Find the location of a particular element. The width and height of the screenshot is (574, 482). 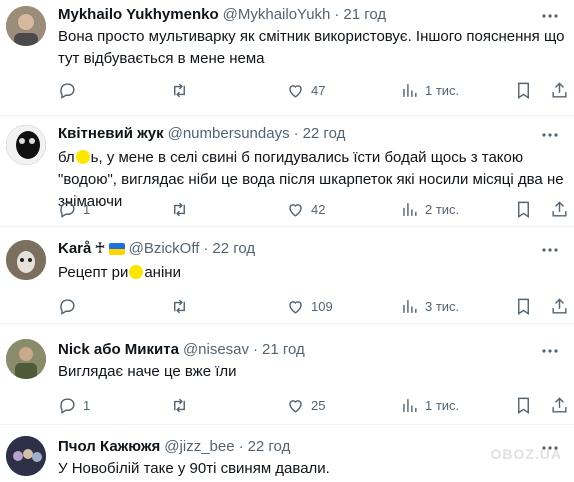

text-part: Рецепт ри is located at coordinates (93, 272).